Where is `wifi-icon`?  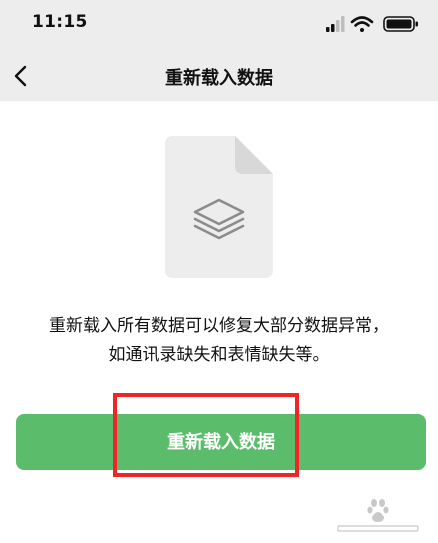 wifi-icon is located at coordinates (362, 24).